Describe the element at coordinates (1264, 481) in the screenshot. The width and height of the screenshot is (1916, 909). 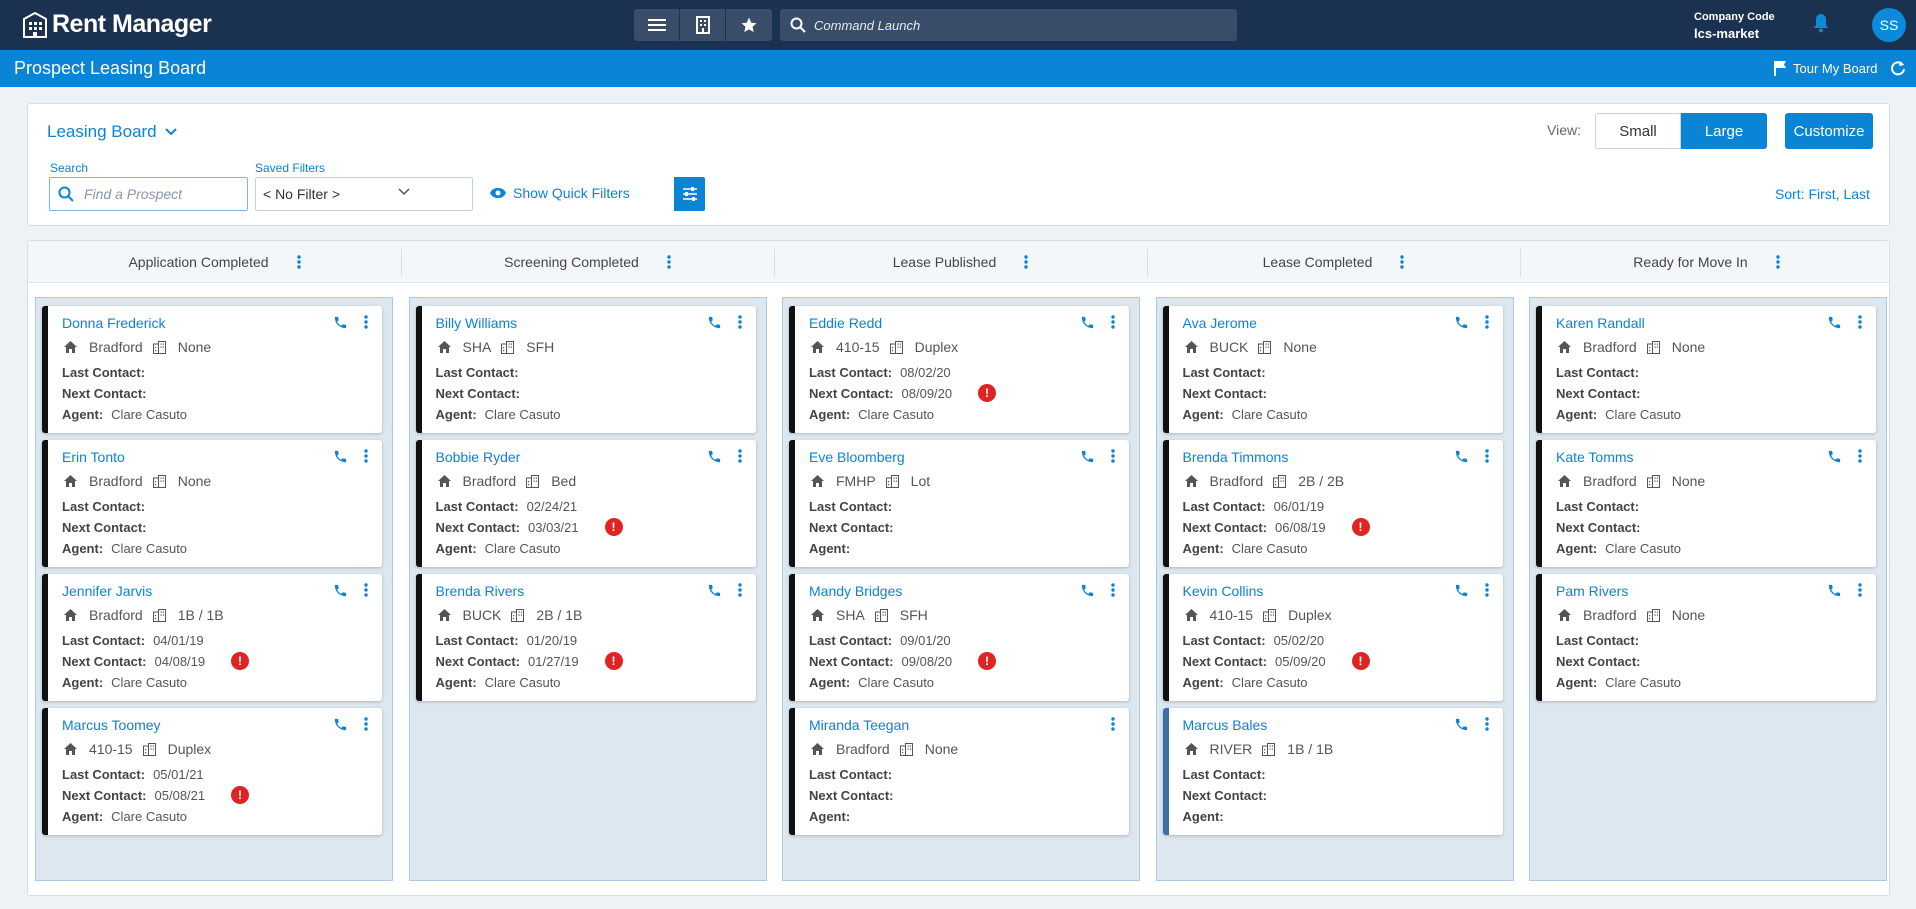
I see `prospect-property-unit: Bradford 2B / 2B` at that location.